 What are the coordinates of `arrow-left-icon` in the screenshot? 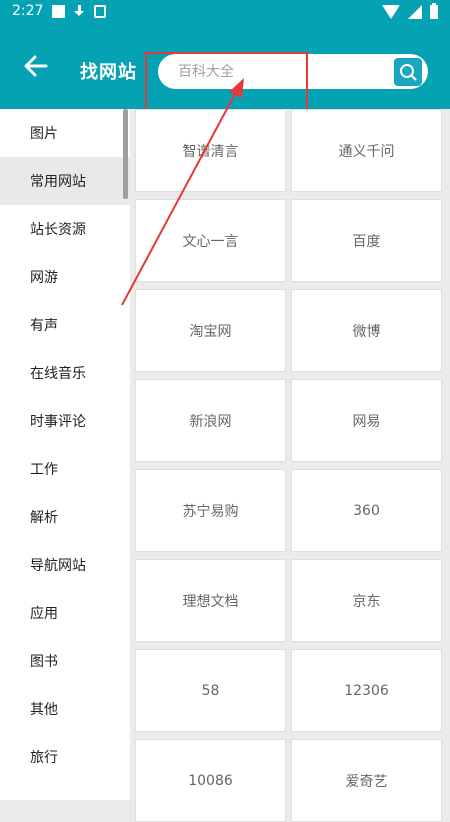 It's located at (36, 66).